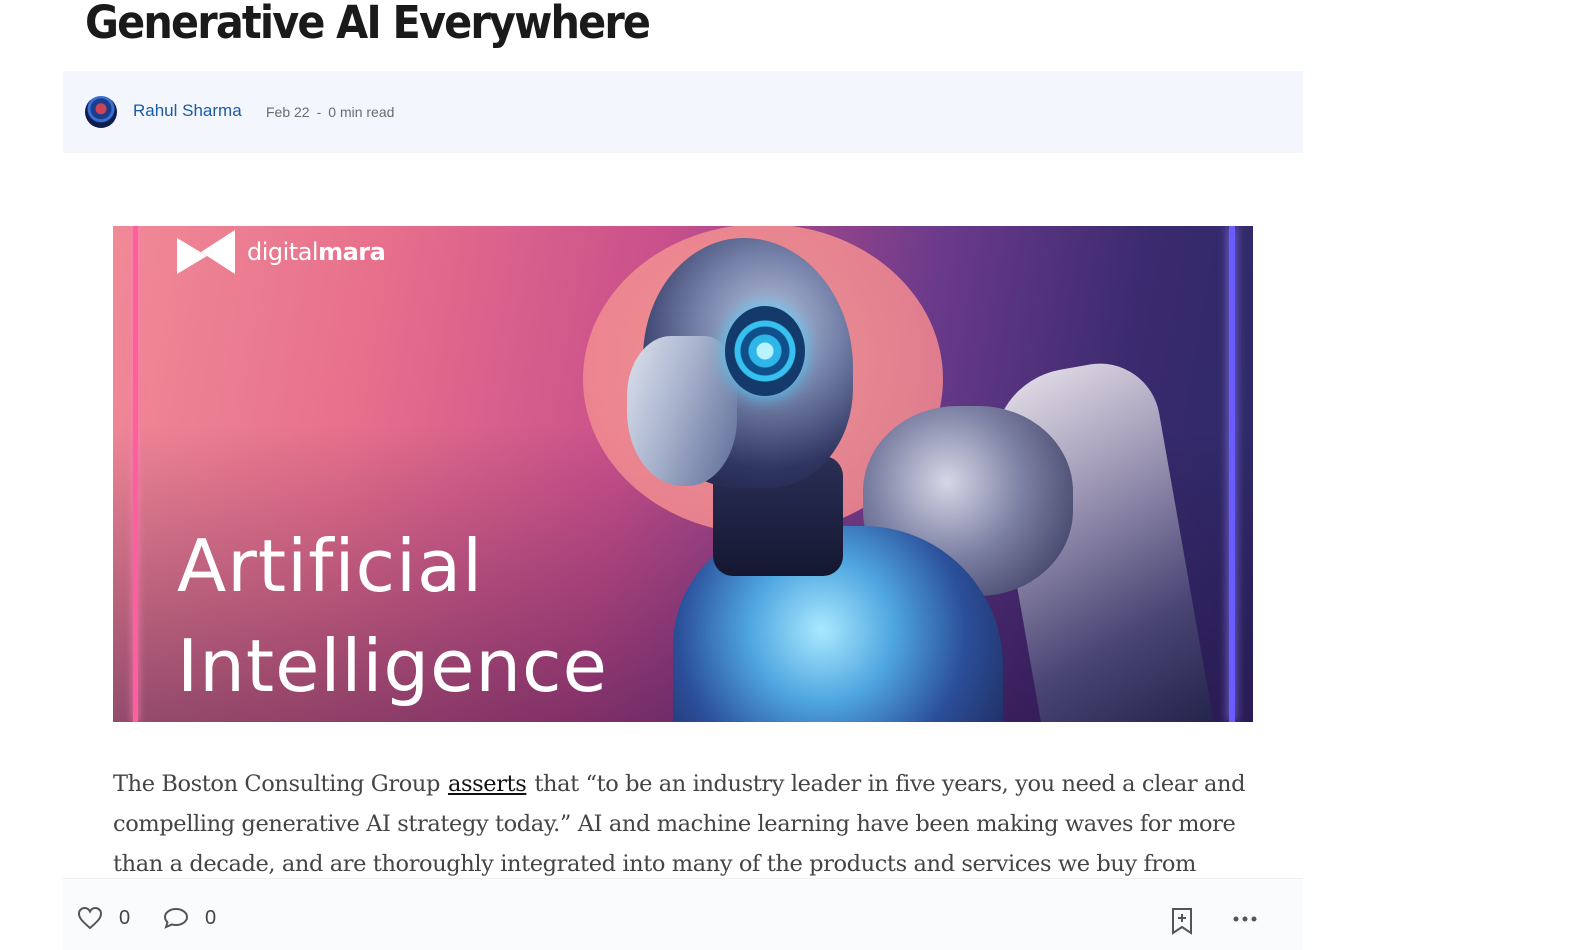 This screenshot has height=950, width=1582. I want to click on post-date: Feb 22, so click(288, 112).